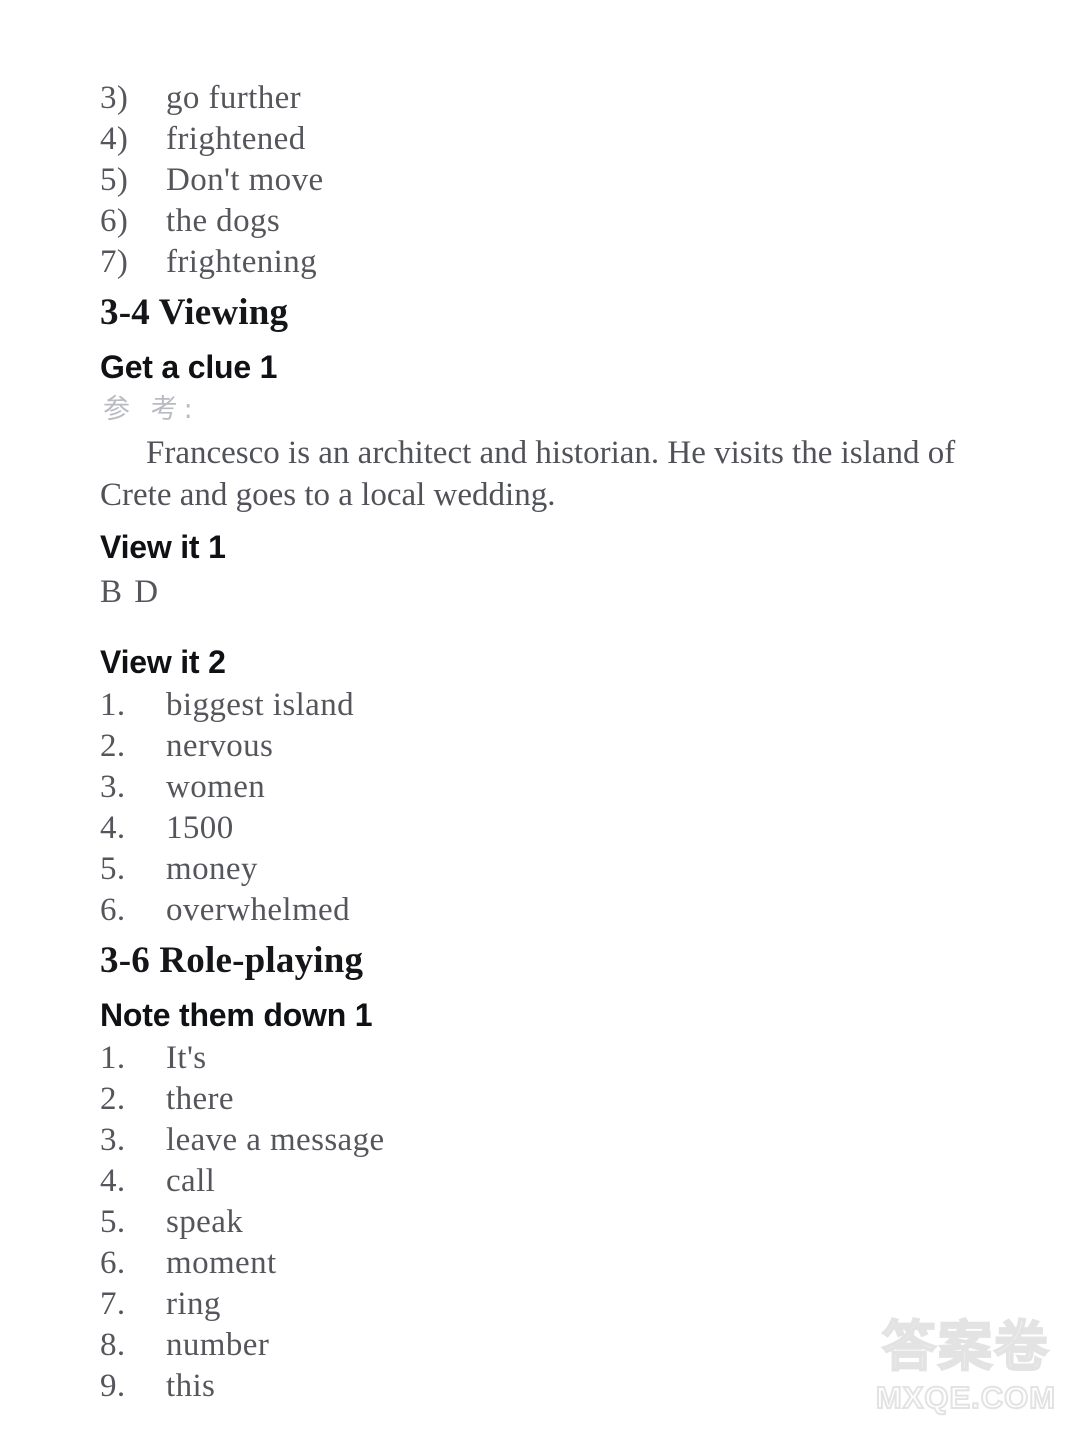 This screenshot has width=1080, height=1438. What do you see at coordinates (560, 262) in the screenshot?
I see `list-item: 7) frightening` at bounding box center [560, 262].